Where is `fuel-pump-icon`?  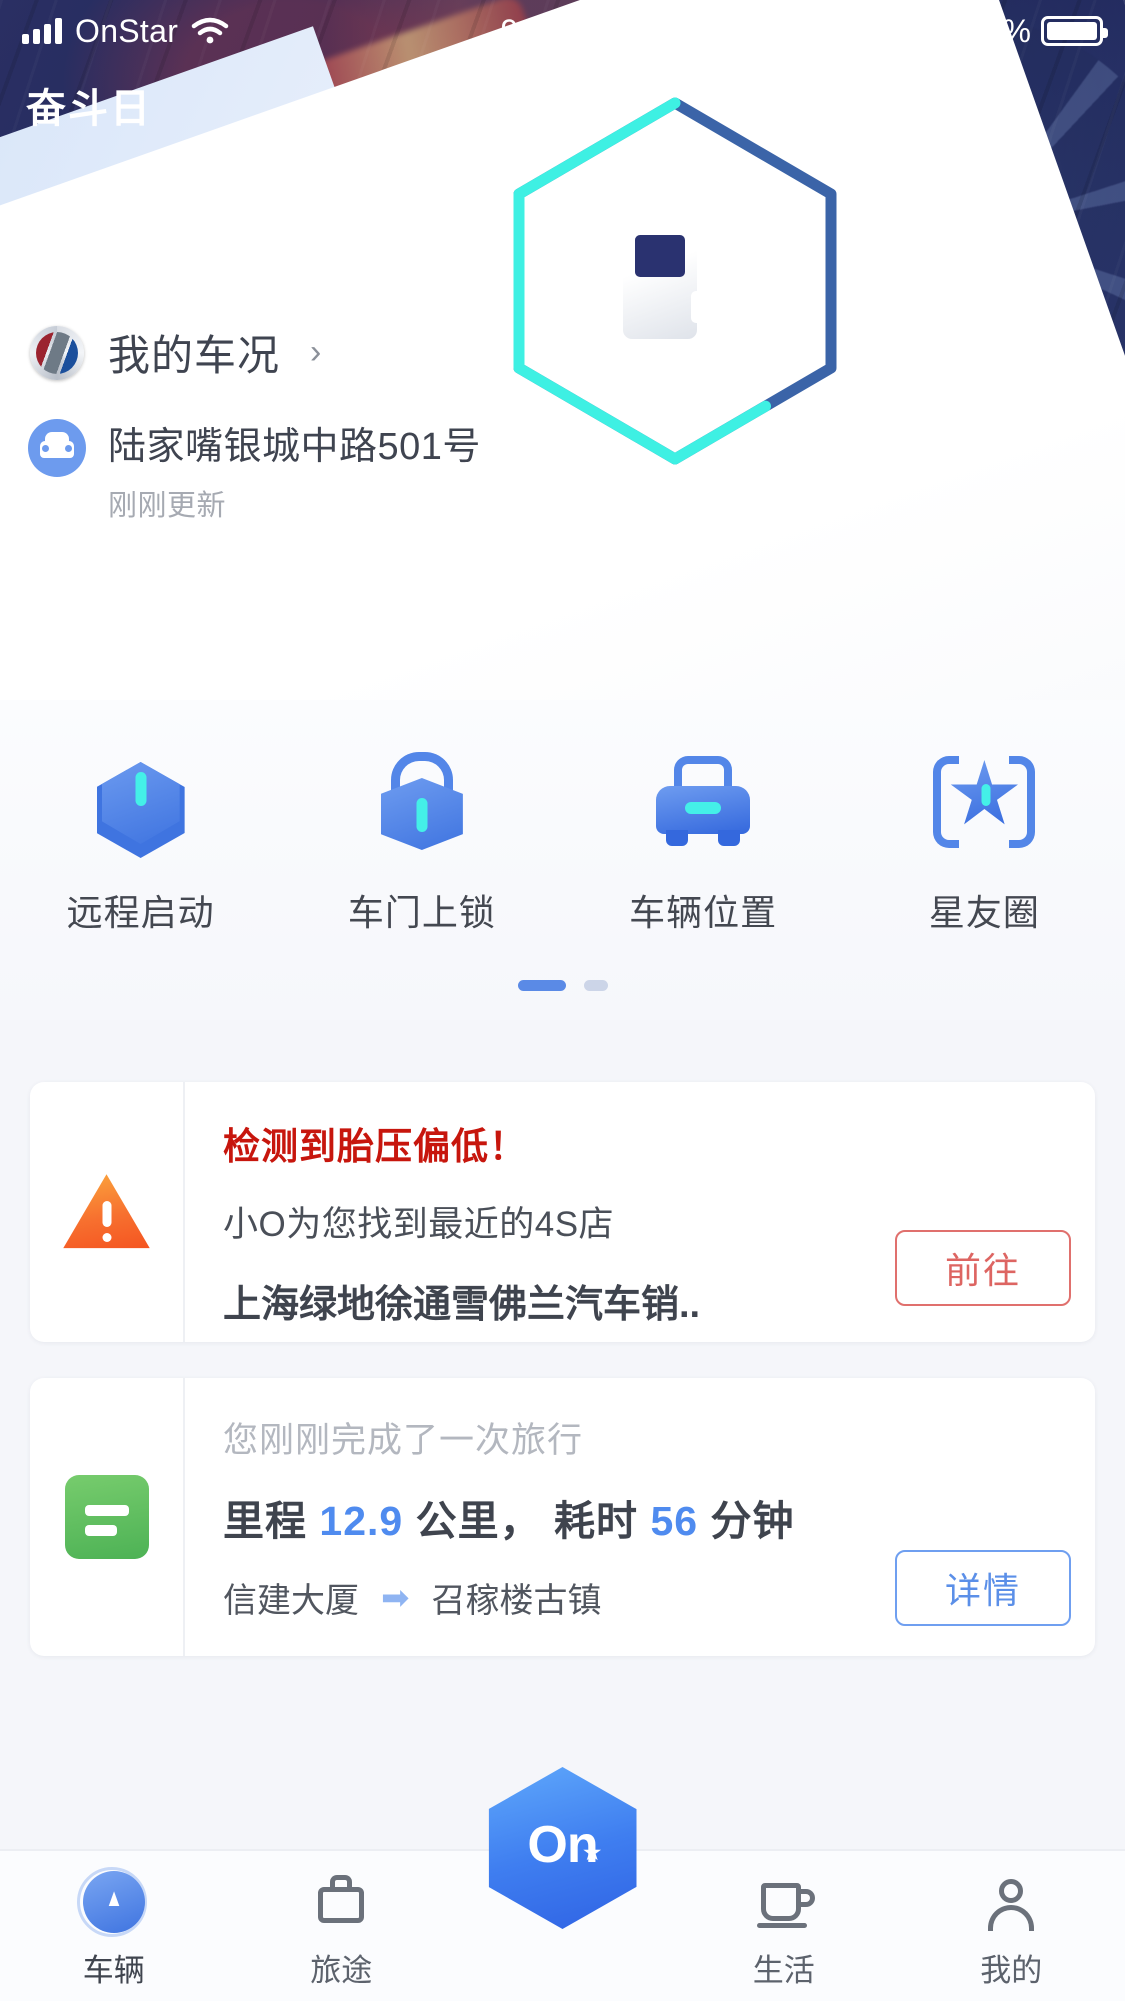
fuel-pump-icon is located at coordinates (674, 281).